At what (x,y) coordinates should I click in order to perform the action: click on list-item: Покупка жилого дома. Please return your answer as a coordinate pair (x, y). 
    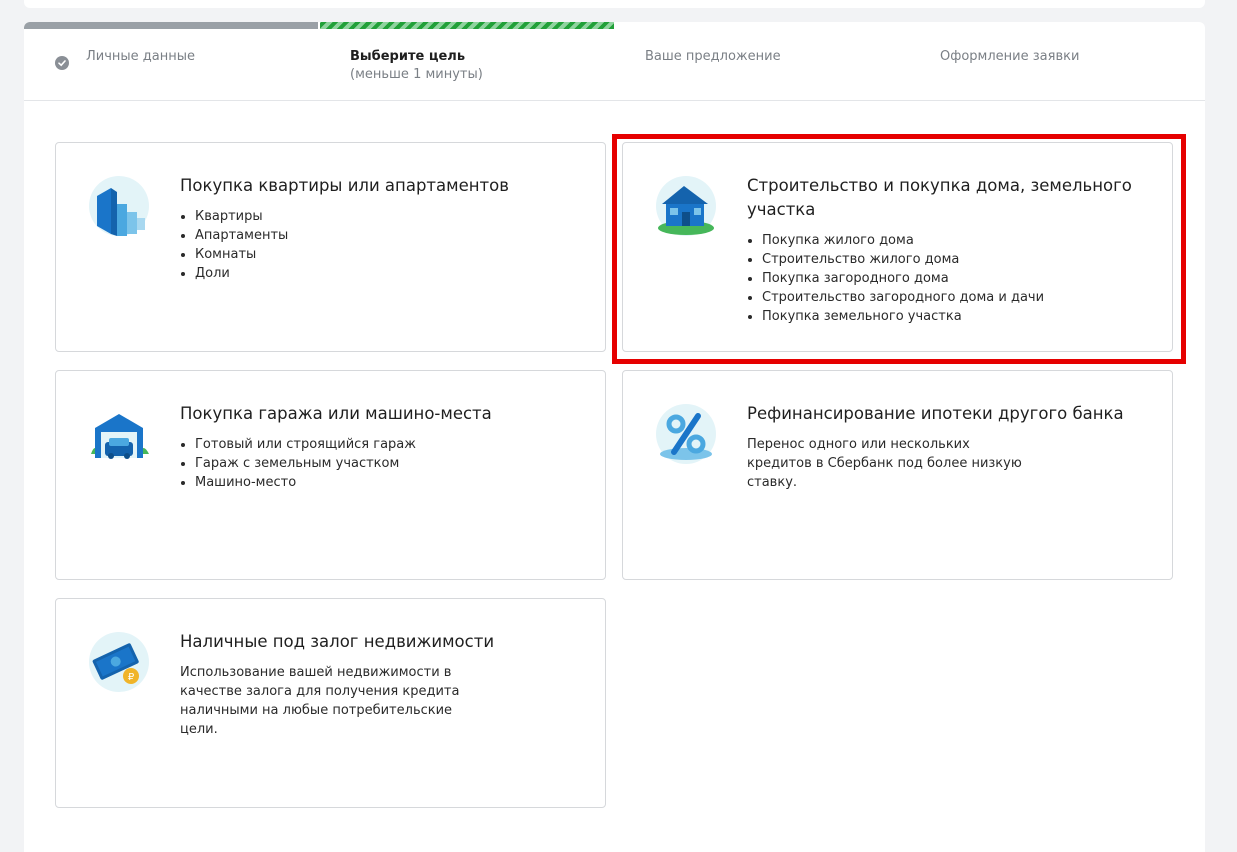
    Looking at the image, I should click on (903, 240).